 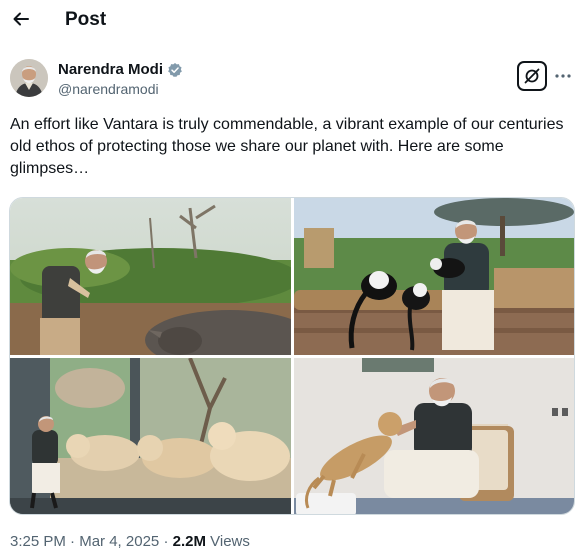 I want to click on views-label: Views, so click(x=230, y=541).